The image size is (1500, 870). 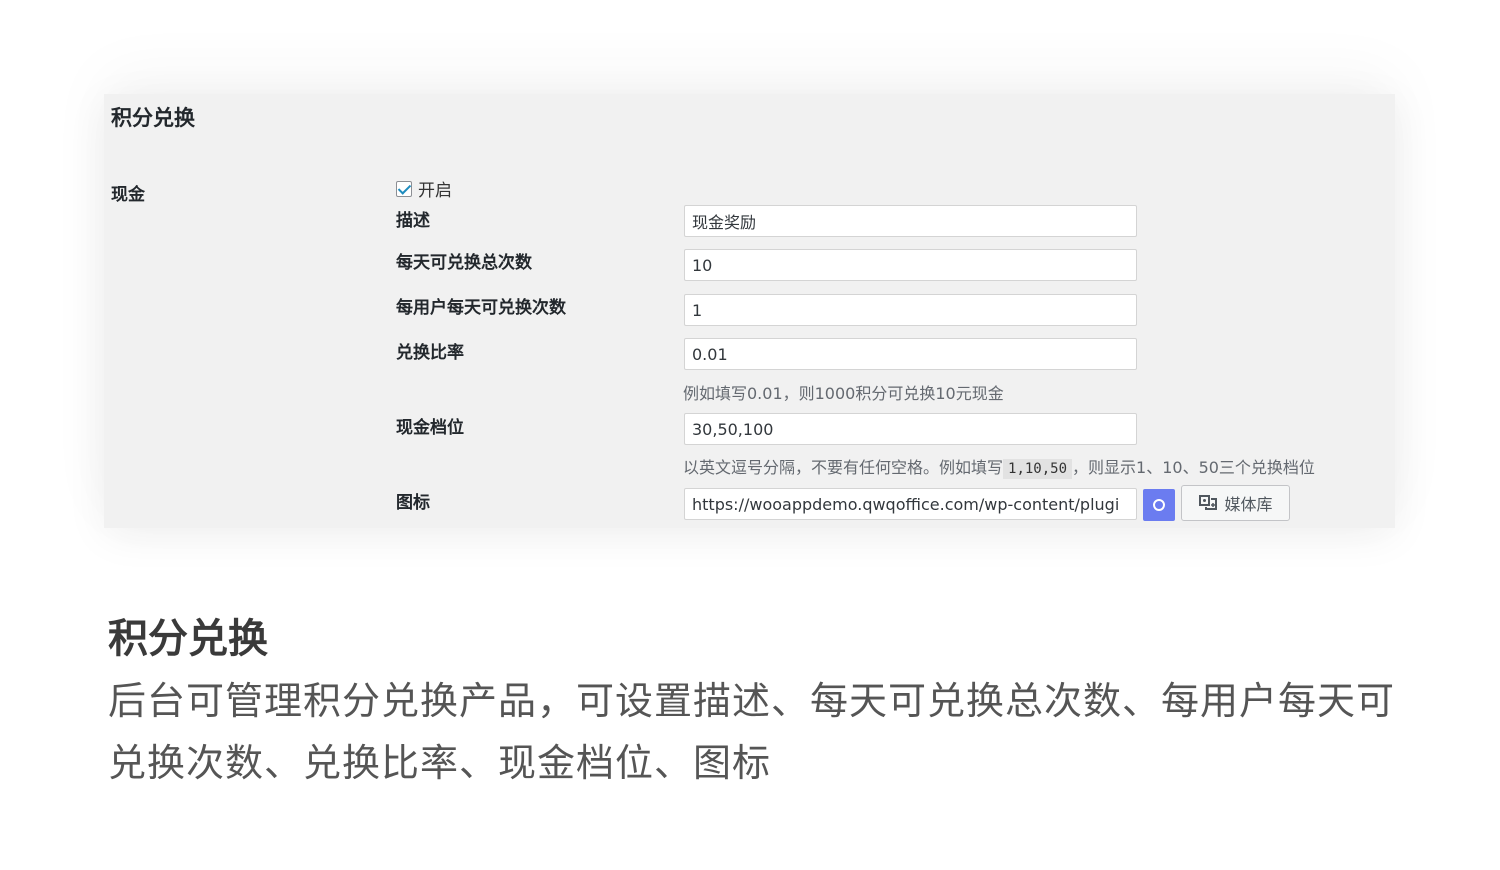 I want to click on ratio-hint: 例如填写0.01，则1000积分可兑换10元现金, so click(x=843, y=393).